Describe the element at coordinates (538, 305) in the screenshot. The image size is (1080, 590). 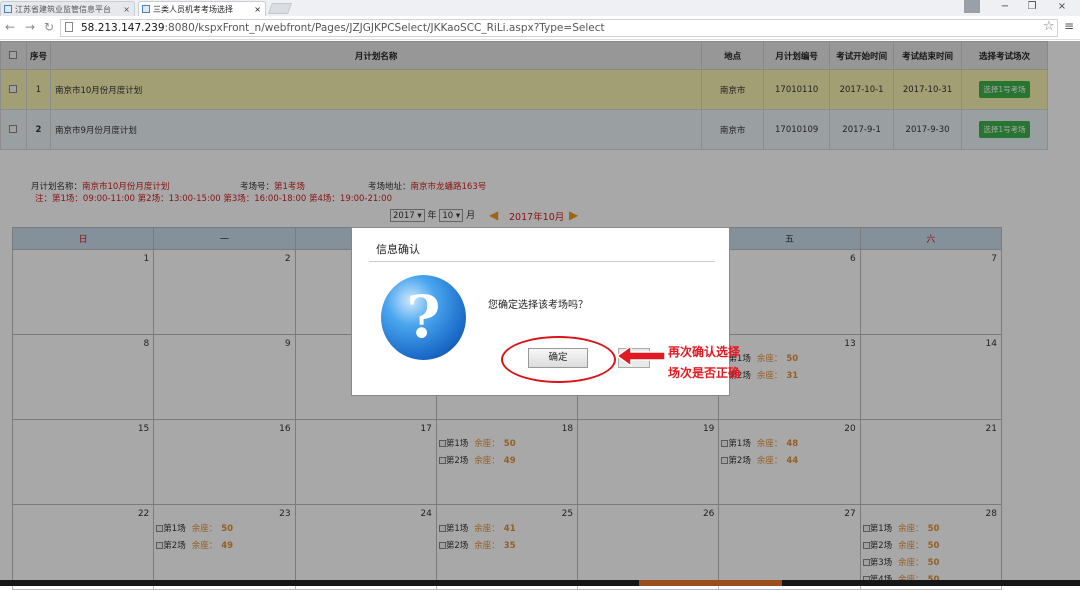
I see `dialog-message: 您确定选择该考场吗？` at that location.